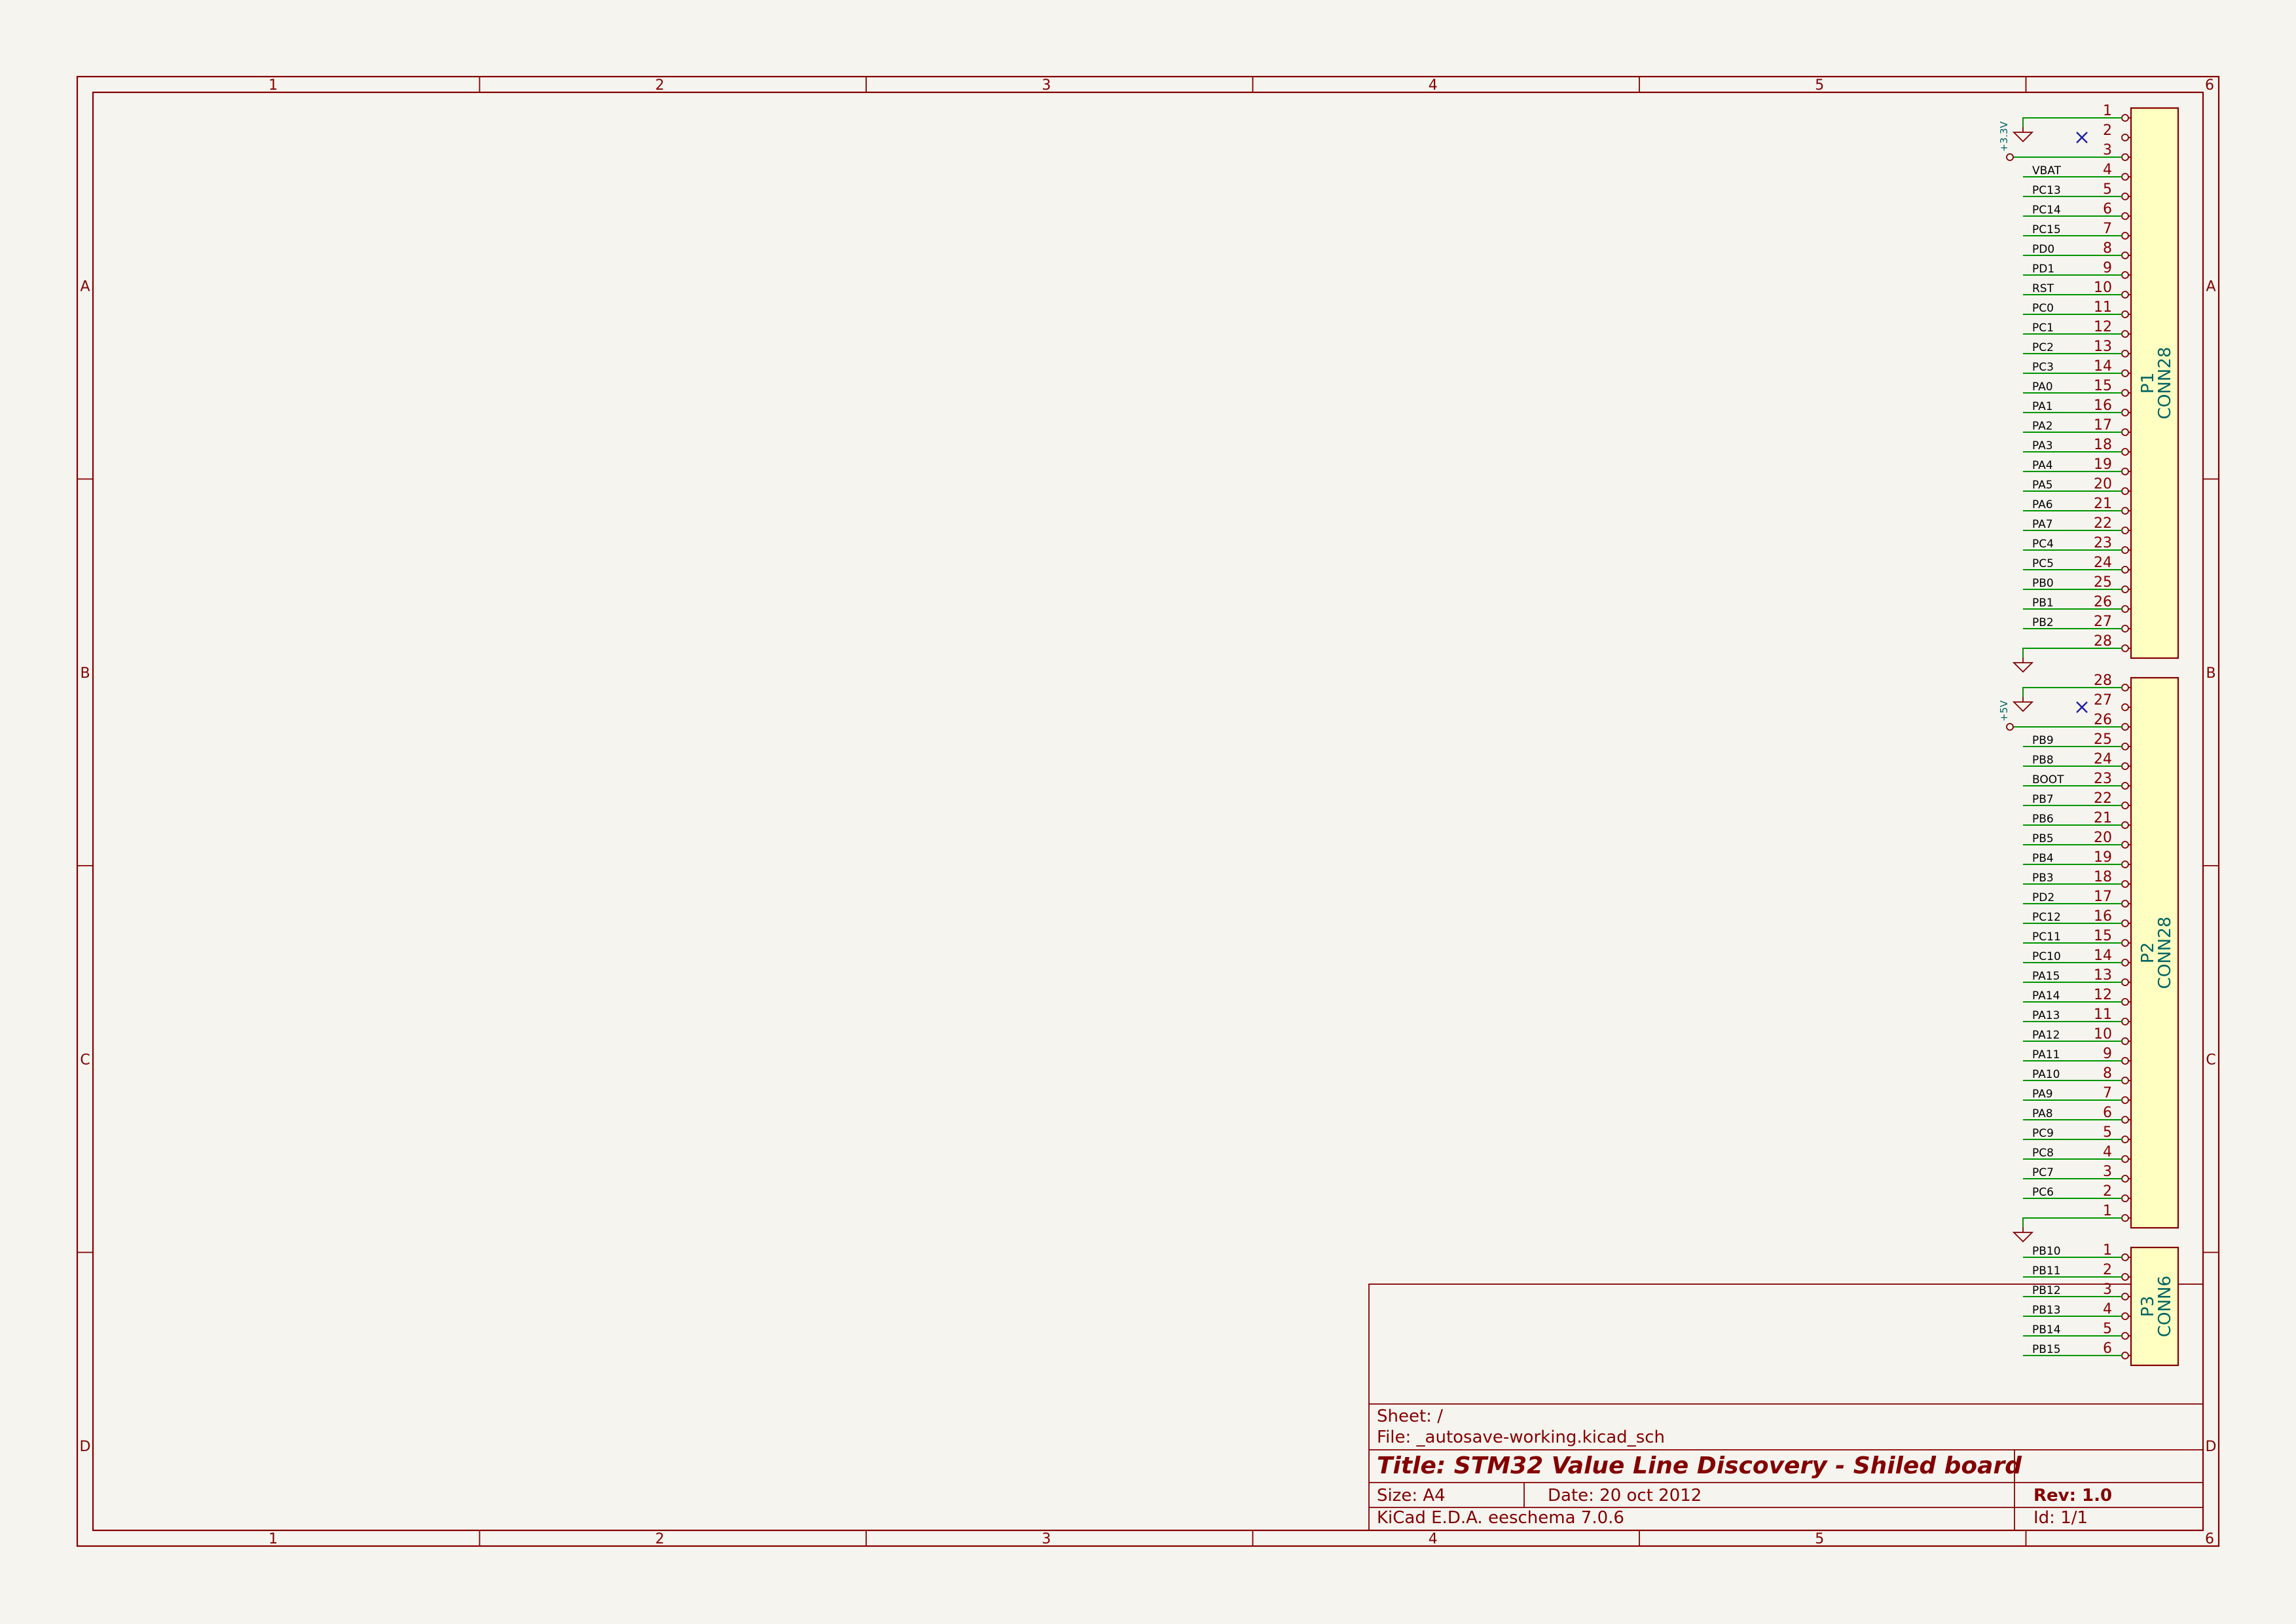 This screenshot has height=1624, width=2296. What do you see at coordinates (2043, 544) in the screenshot?
I see `net-label: PC4` at bounding box center [2043, 544].